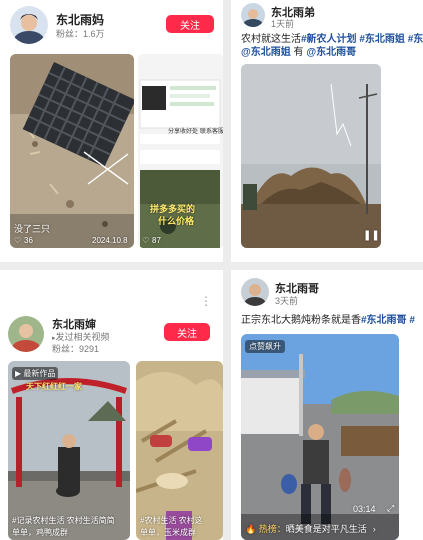  What do you see at coordinates (176, 221) in the screenshot?
I see `video-overlay-subtitle: 什么价格` at bounding box center [176, 221].